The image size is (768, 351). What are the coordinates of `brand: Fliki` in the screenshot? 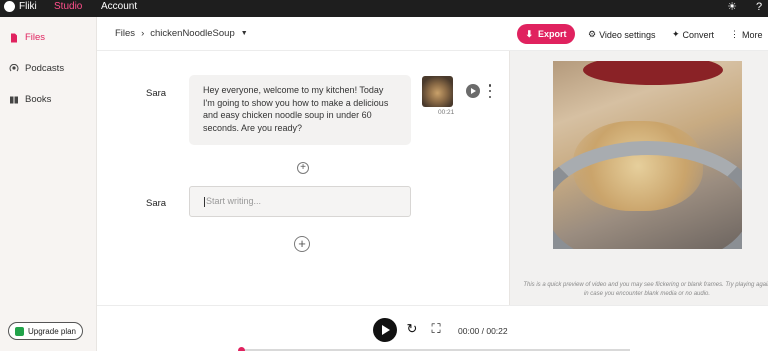 It's located at (20, 6).